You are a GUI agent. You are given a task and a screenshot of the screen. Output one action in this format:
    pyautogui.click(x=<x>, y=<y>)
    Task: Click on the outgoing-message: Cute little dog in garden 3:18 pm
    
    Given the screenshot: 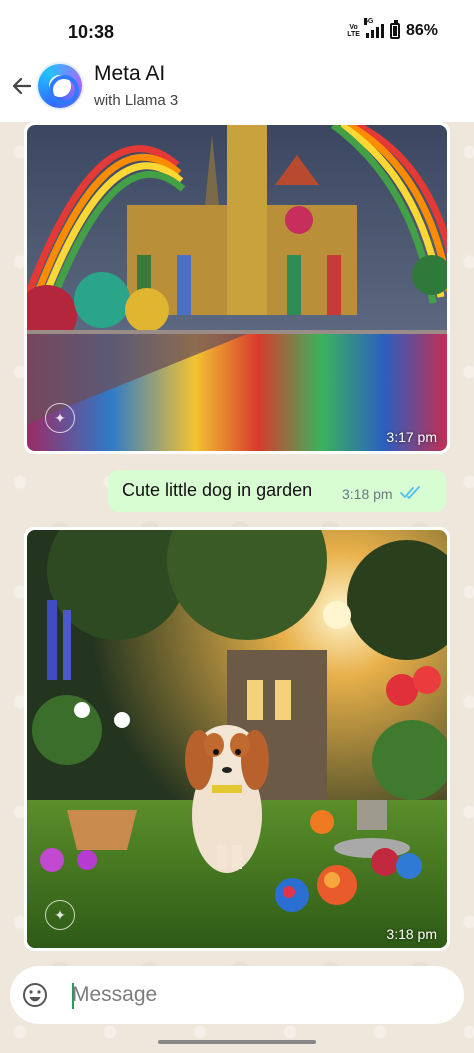 What is the action you would take?
    pyautogui.click(x=277, y=491)
    